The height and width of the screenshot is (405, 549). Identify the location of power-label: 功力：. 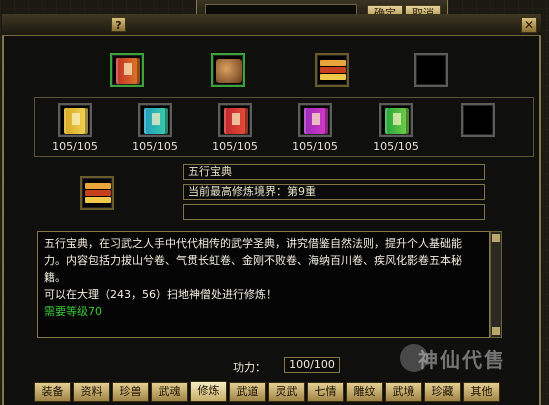
(249, 367).